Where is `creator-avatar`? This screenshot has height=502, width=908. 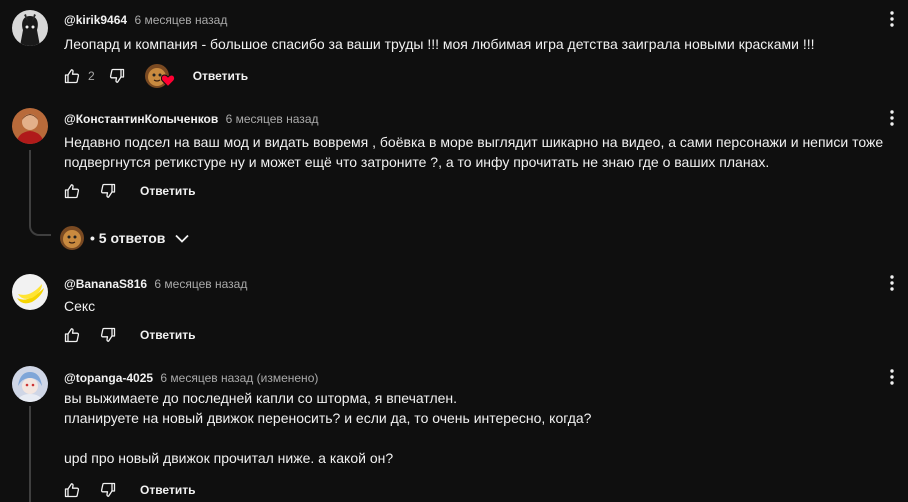
creator-avatar is located at coordinates (72, 238).